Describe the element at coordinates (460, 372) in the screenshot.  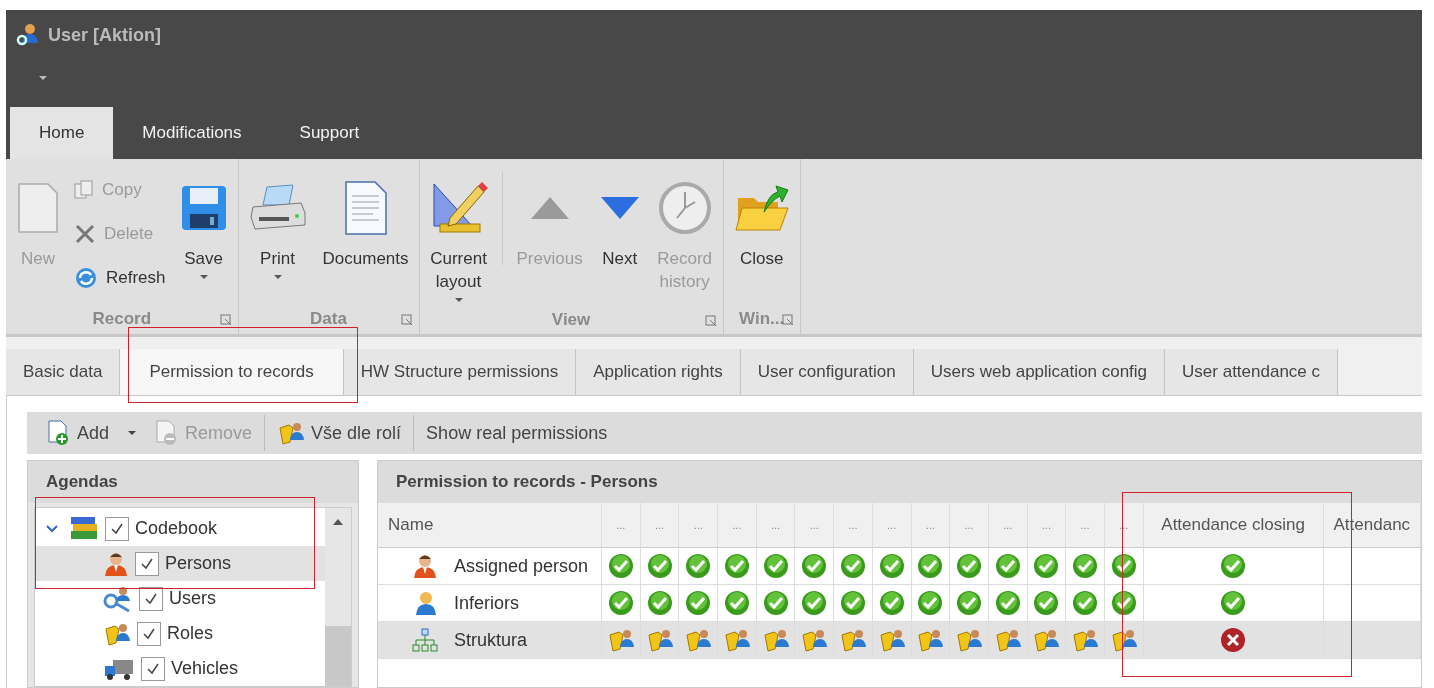
I see `document-tab: HW Structure permissions` at that location.